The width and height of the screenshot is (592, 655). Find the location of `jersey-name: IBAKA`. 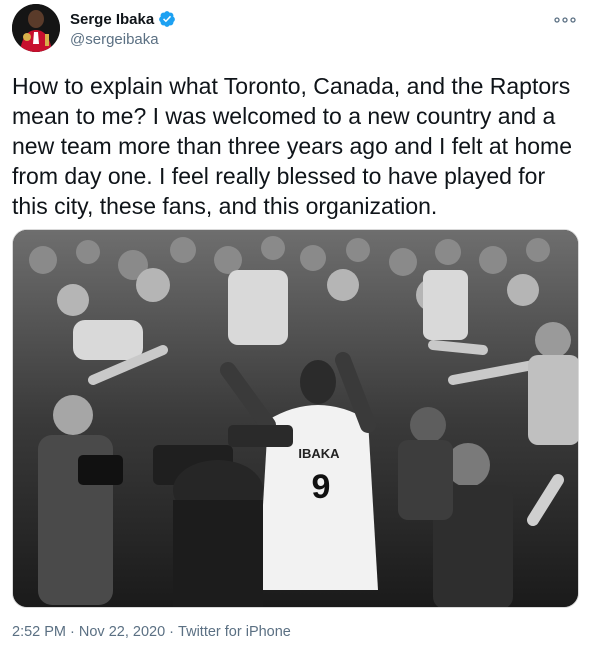

jersey-name: IBAKA is located at coordinates (319, 453).